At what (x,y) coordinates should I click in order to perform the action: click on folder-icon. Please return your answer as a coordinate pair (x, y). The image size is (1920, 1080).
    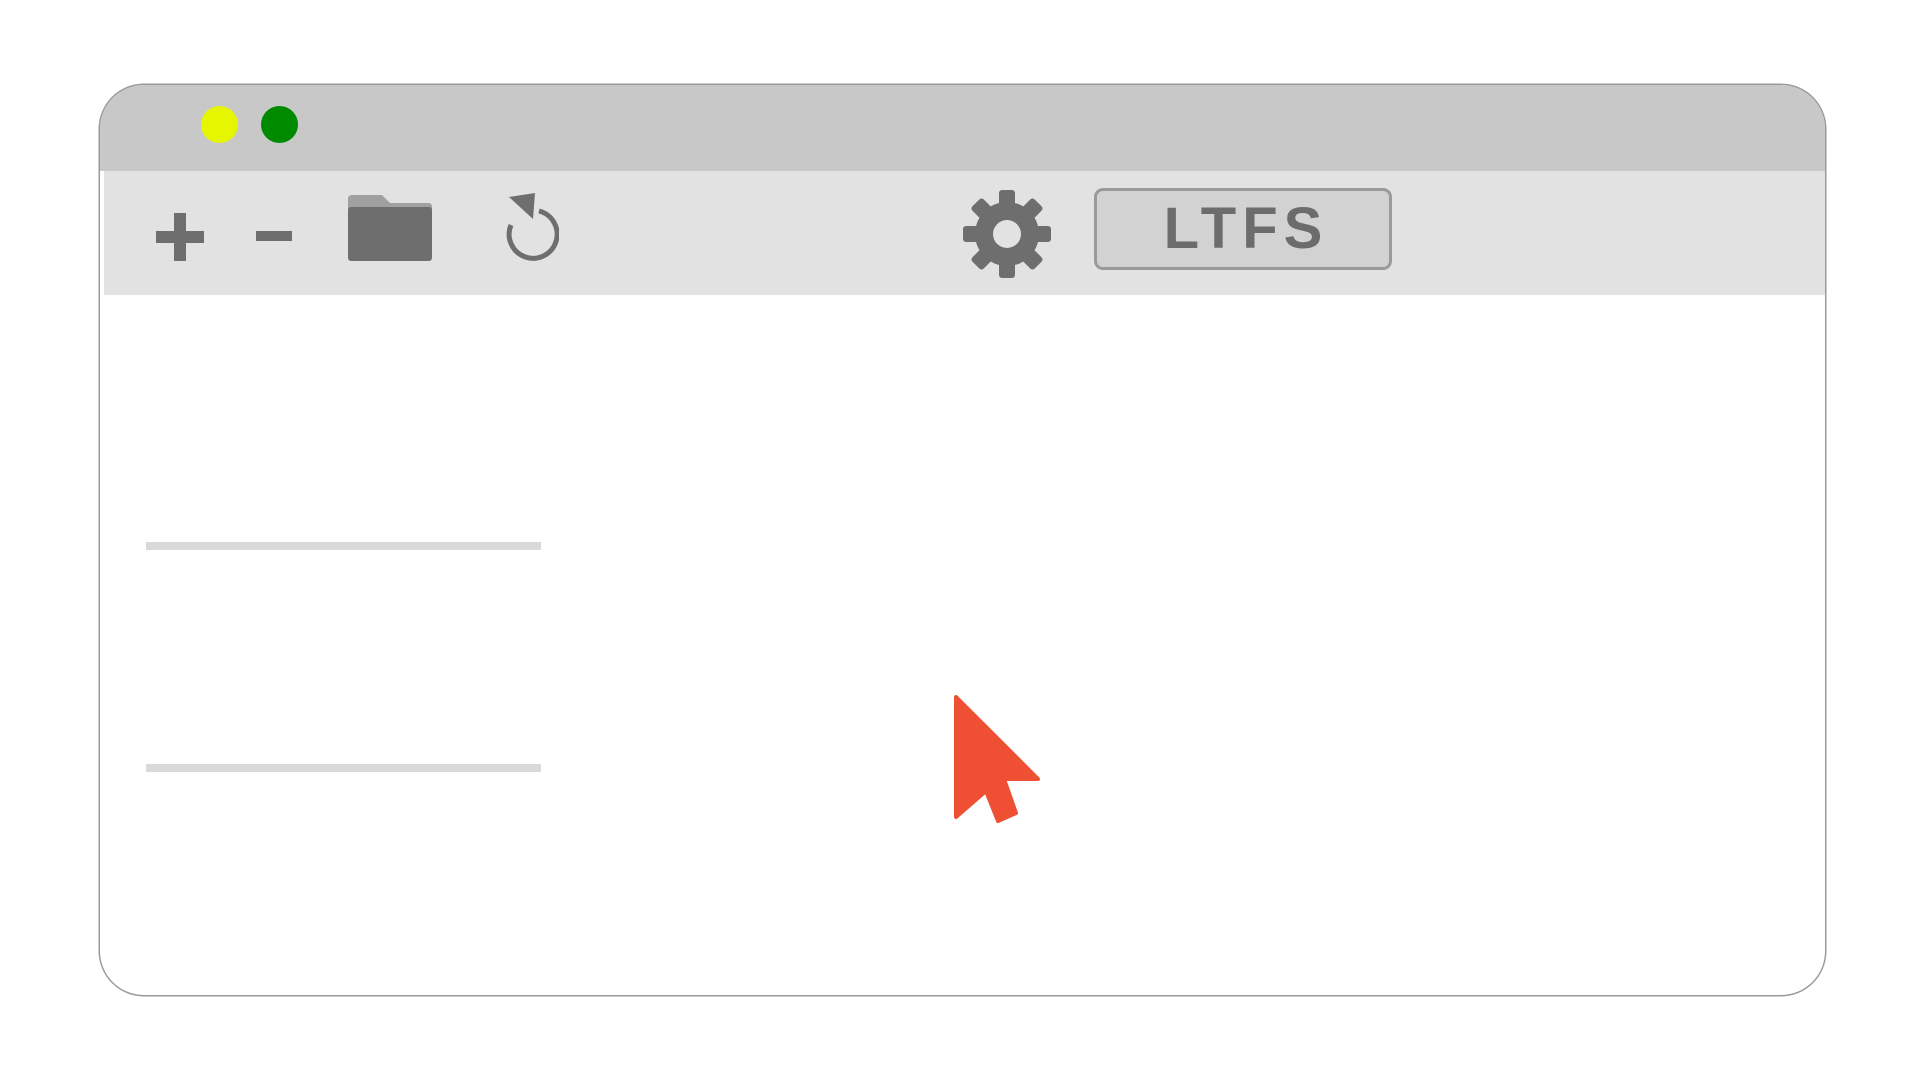
    Looking at the image, I should click on (390, 228).